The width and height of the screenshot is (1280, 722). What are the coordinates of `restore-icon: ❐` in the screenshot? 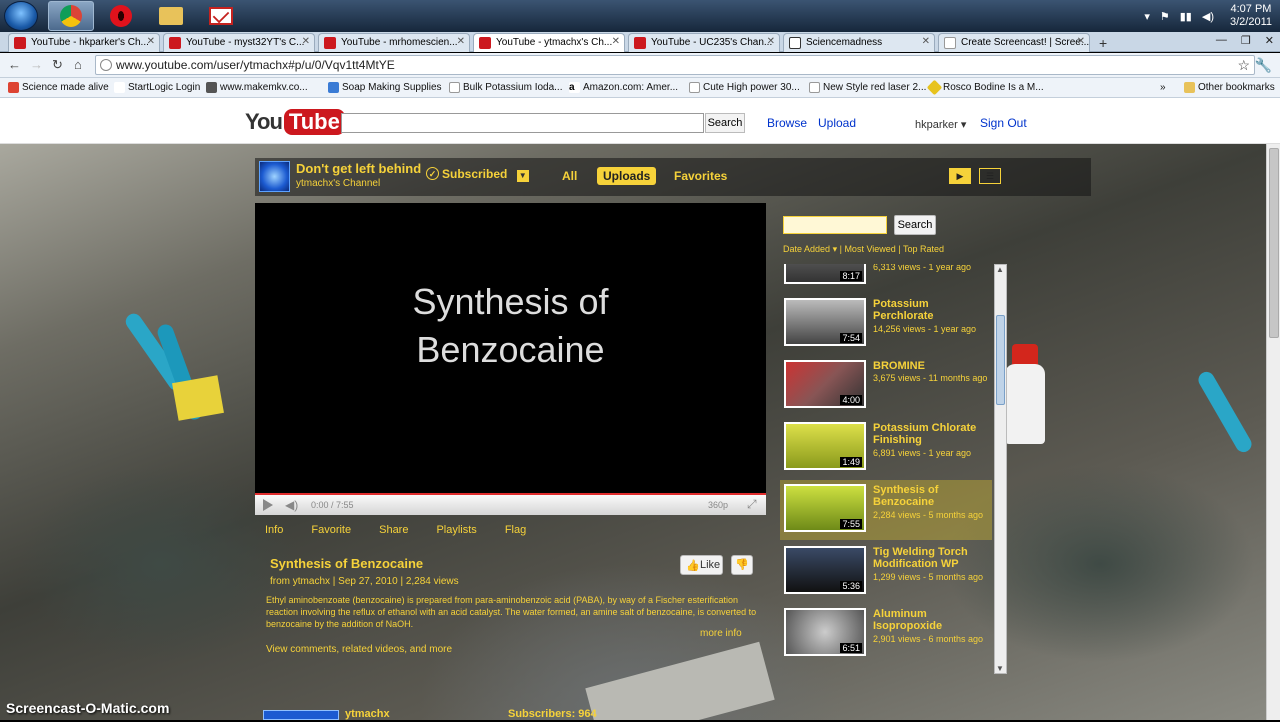 It's located at (1246, 40).